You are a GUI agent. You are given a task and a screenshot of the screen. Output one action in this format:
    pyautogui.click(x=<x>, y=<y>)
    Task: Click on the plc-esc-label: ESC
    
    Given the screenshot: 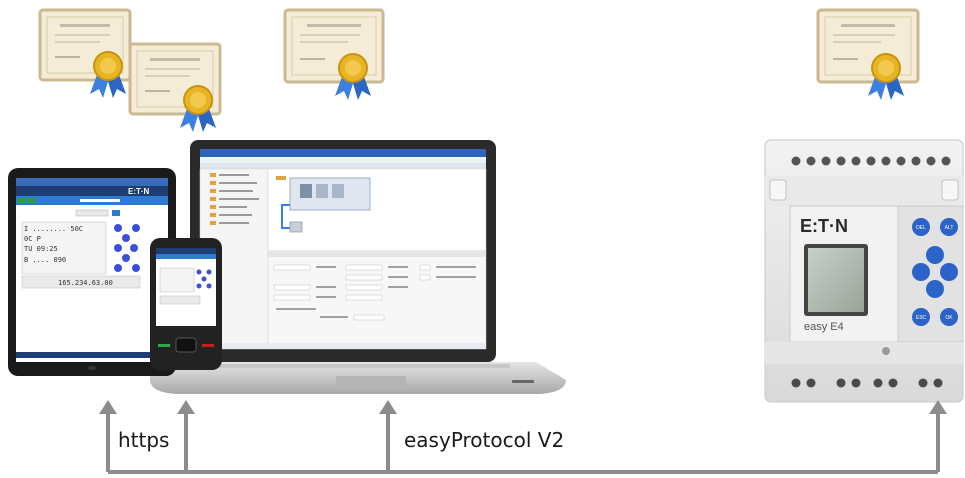 What is the action you would take?
    pyautogui.click(x=921, y=318)
    